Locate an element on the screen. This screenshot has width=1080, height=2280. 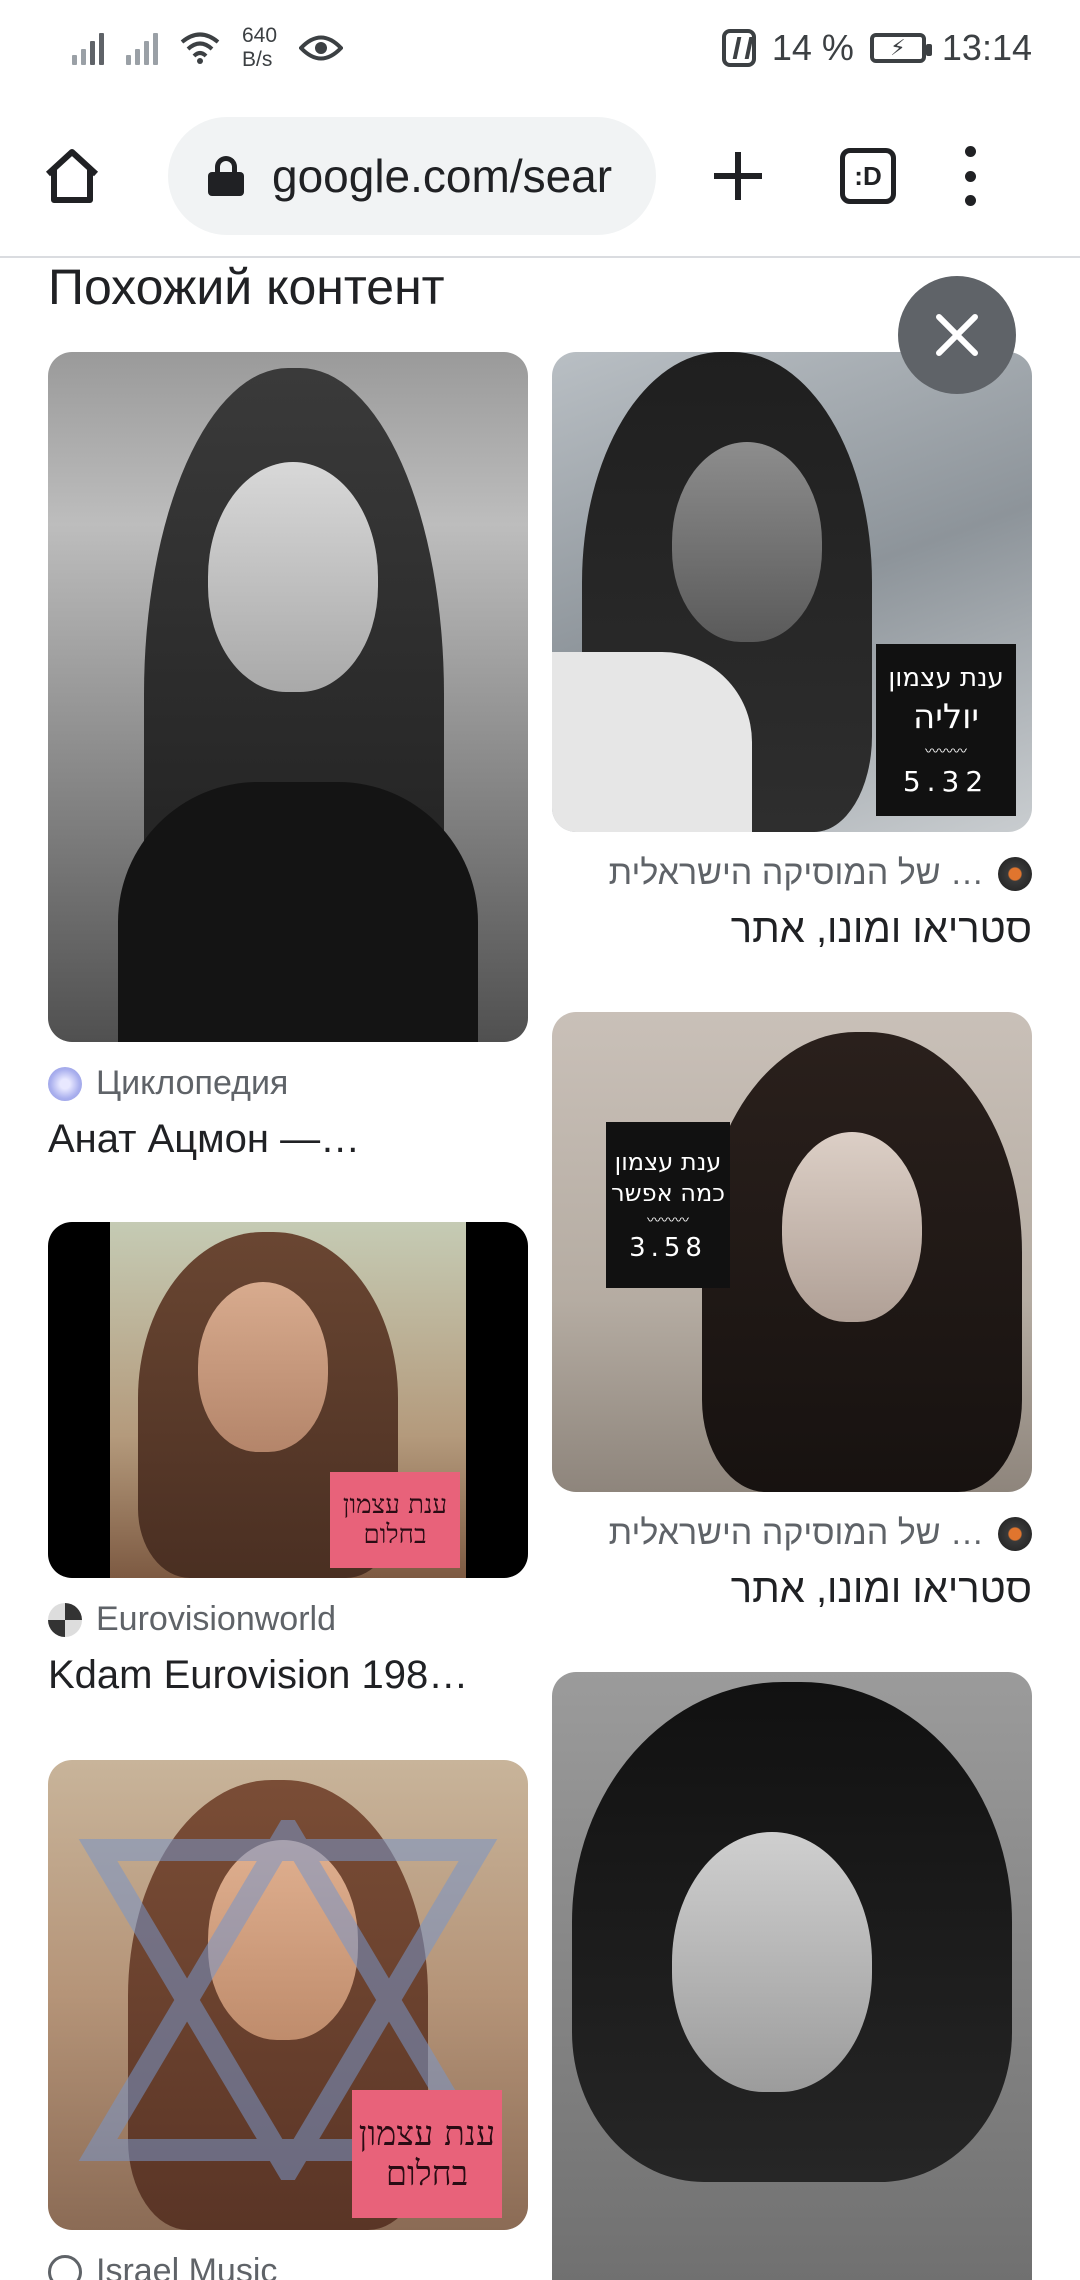
result-source-name: Israel Music is located at coordinates (187, 2266).